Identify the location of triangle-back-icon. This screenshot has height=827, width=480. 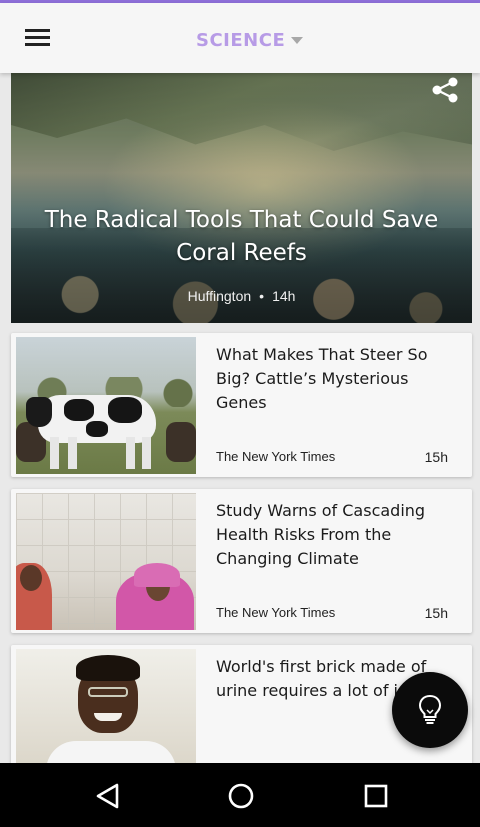
(108, 796).